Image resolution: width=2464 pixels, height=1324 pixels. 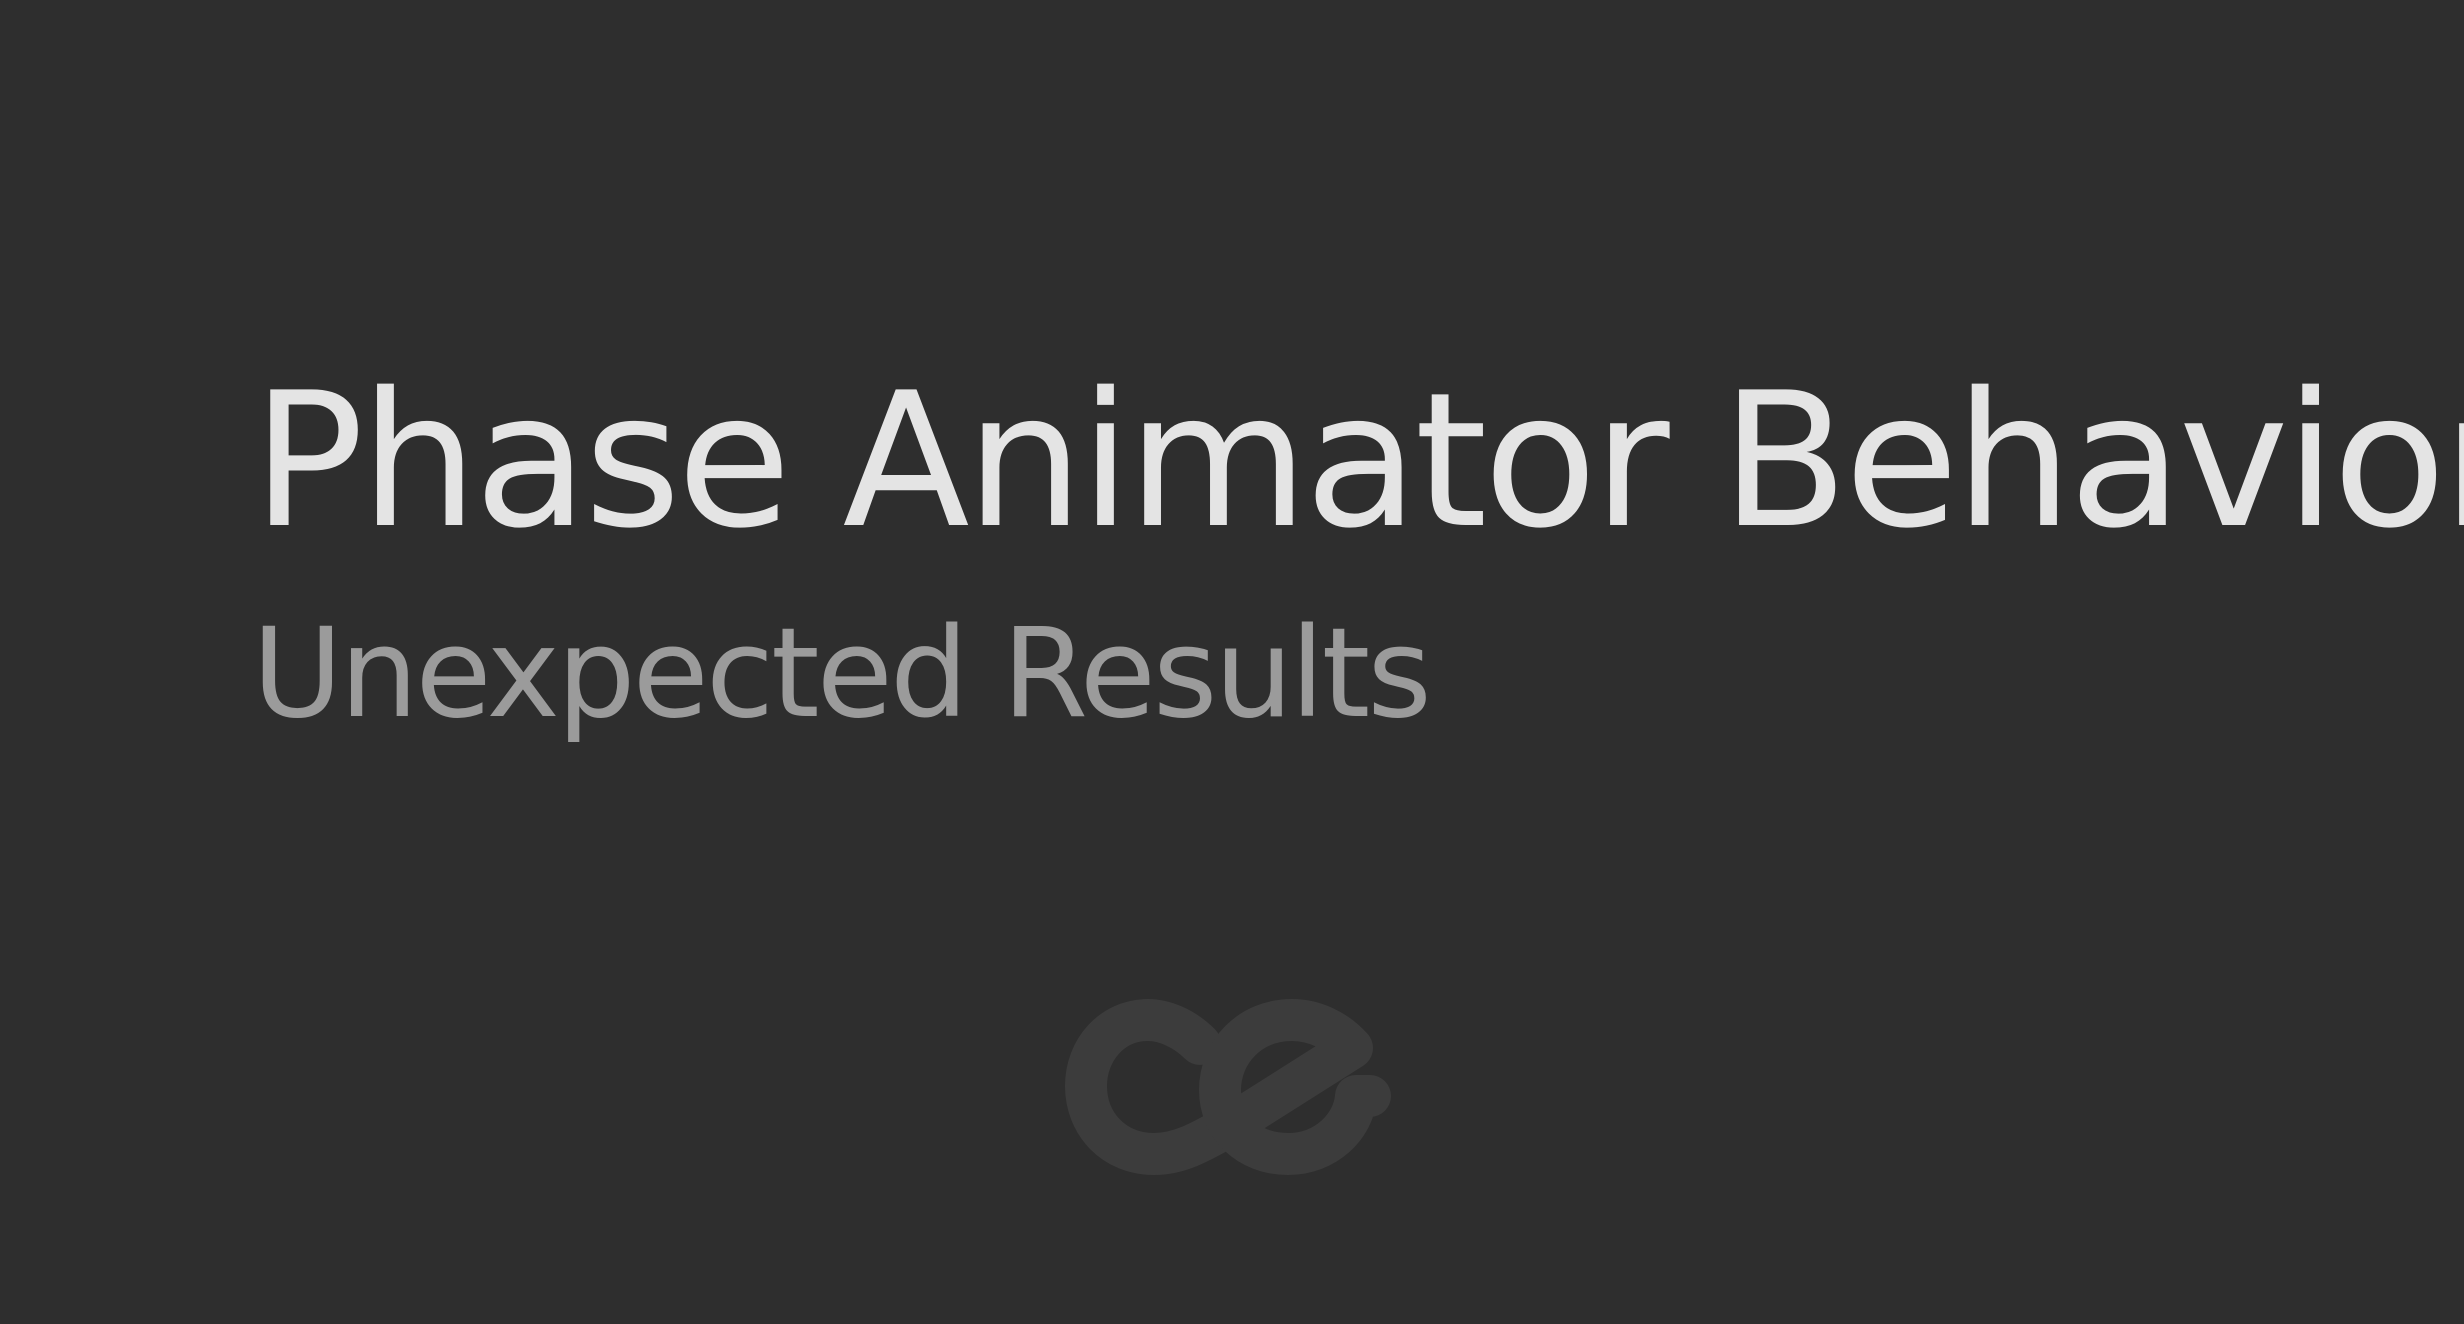 What do you see at coordinates (1358, 460) in the screenshot?
I see `slide-title: Phase Animator Behavior` at bounding box center [1358, 460].